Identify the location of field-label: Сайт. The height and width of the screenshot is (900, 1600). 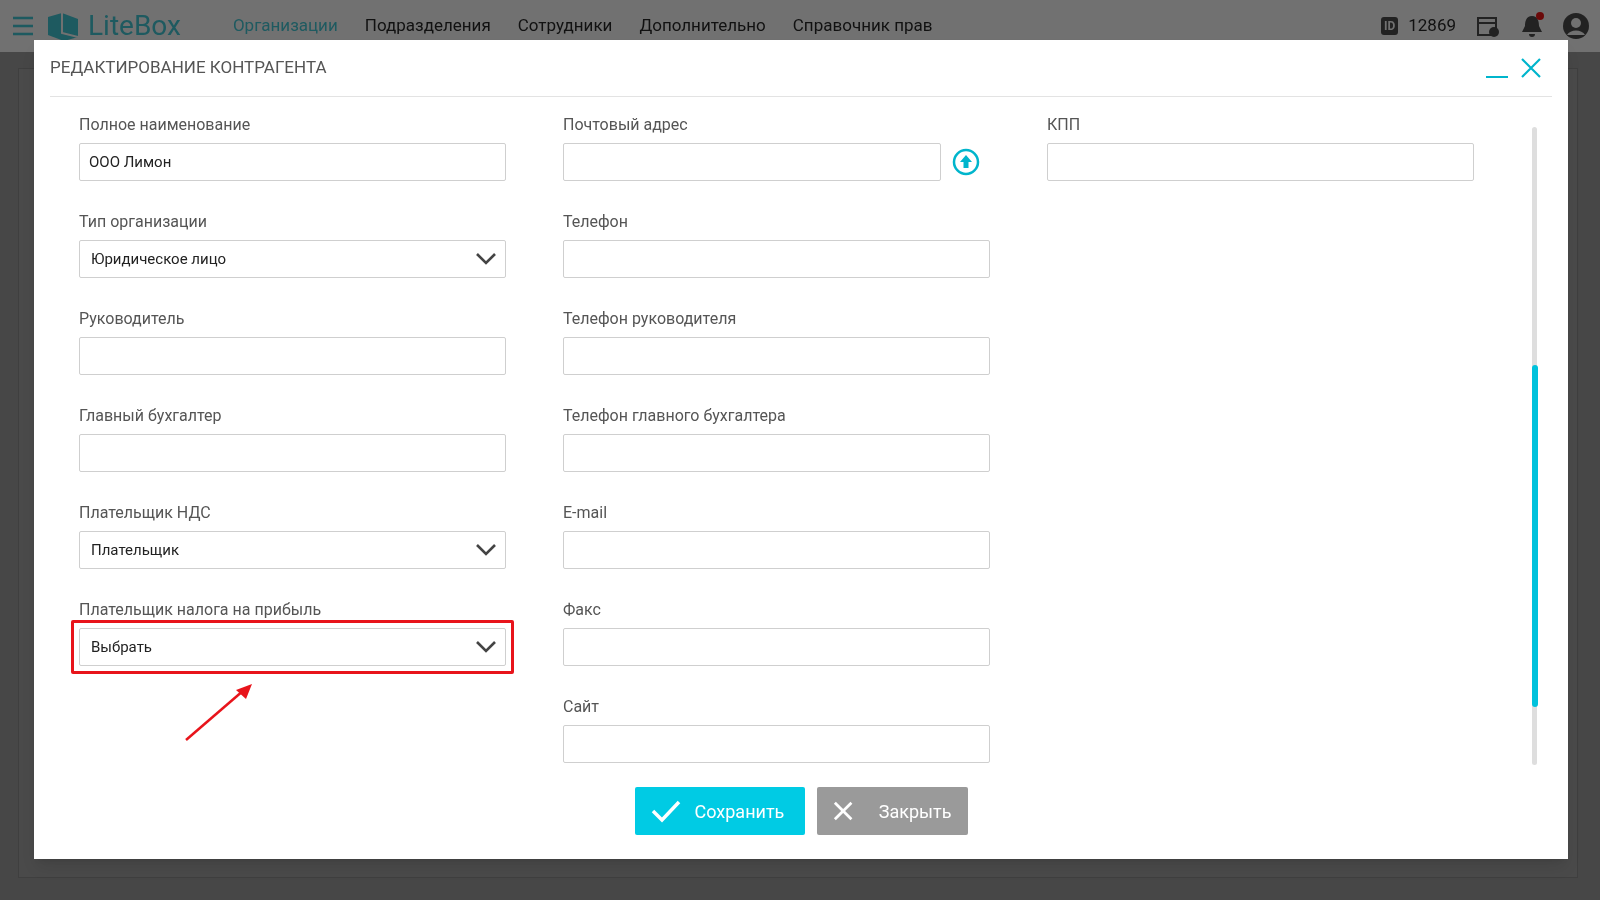
(582, 707).